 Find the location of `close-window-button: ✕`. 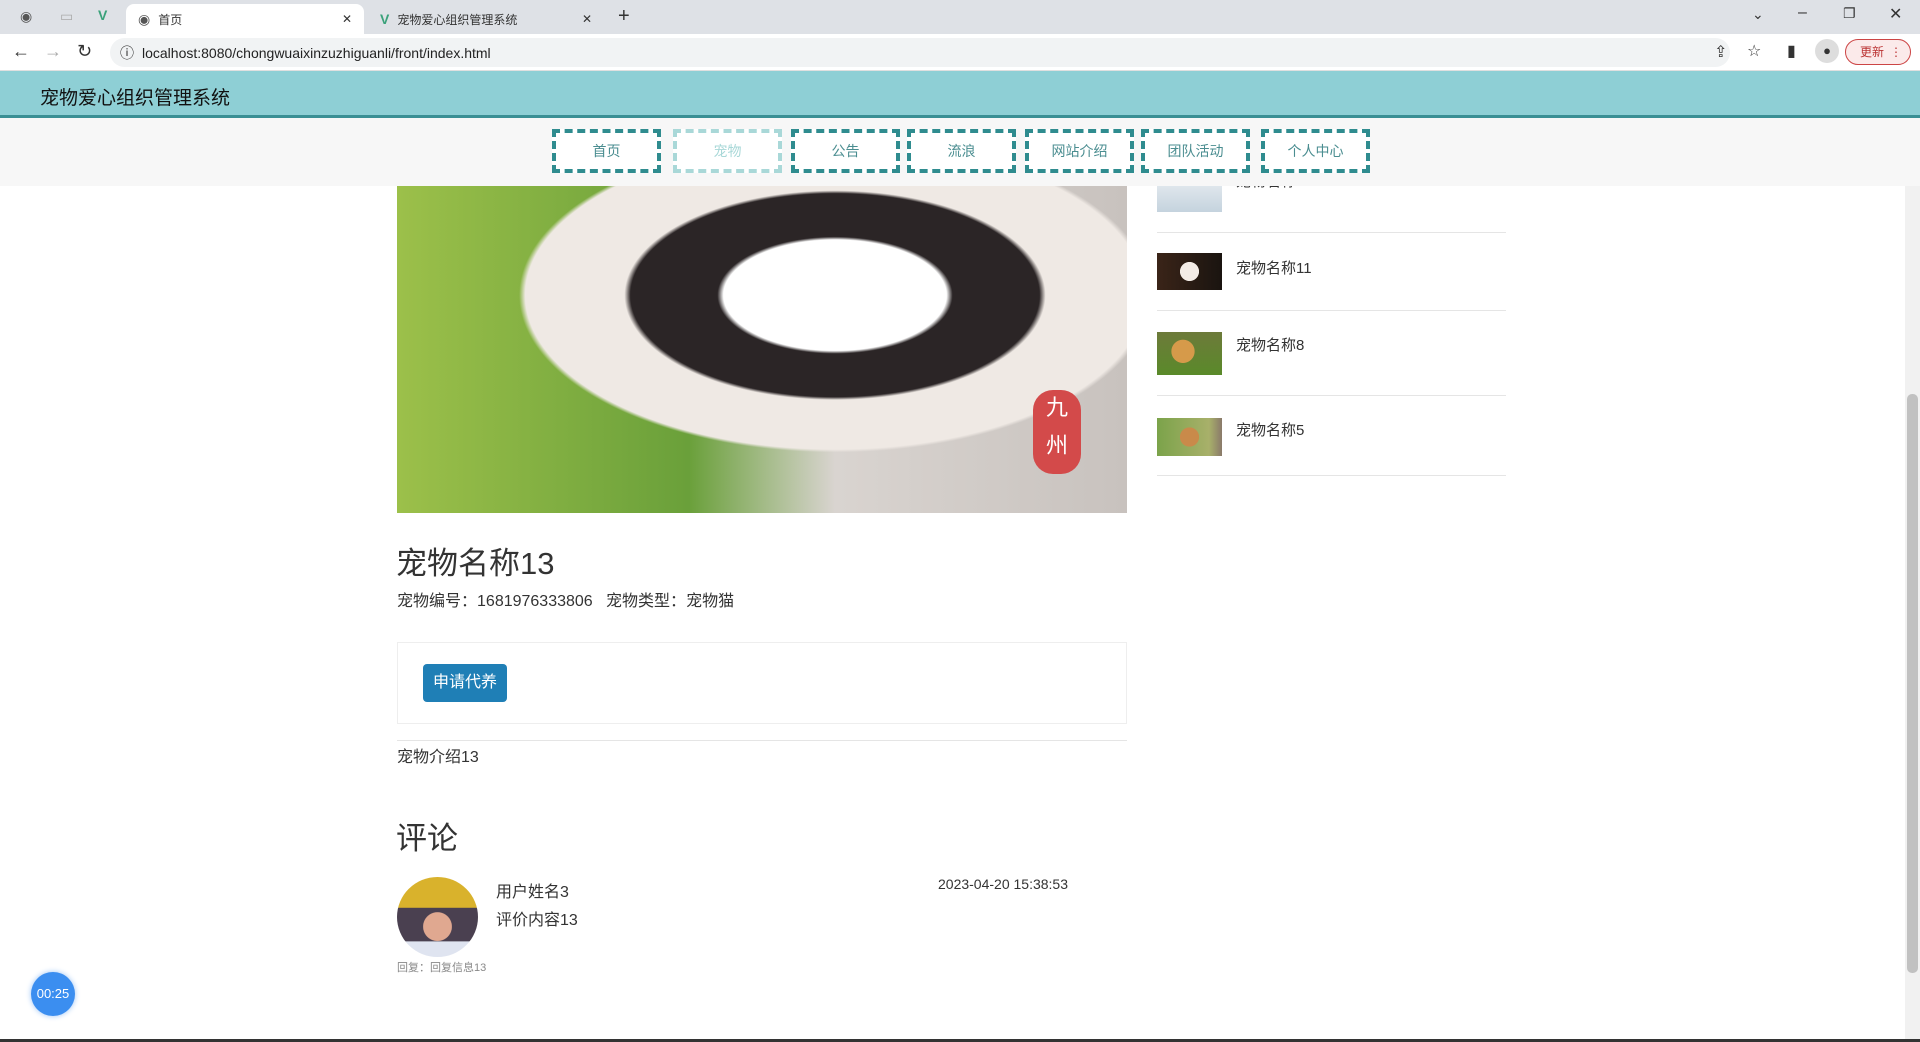

close-window-button: ✕ is located at coordinates (1895, 14).